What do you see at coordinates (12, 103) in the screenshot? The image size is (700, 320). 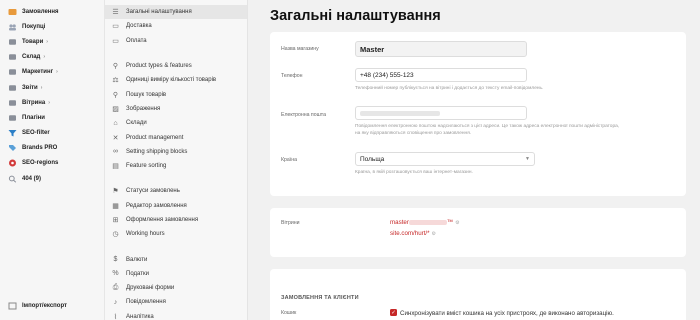 I see `storefront-icon` at bounding box center [12, 103].